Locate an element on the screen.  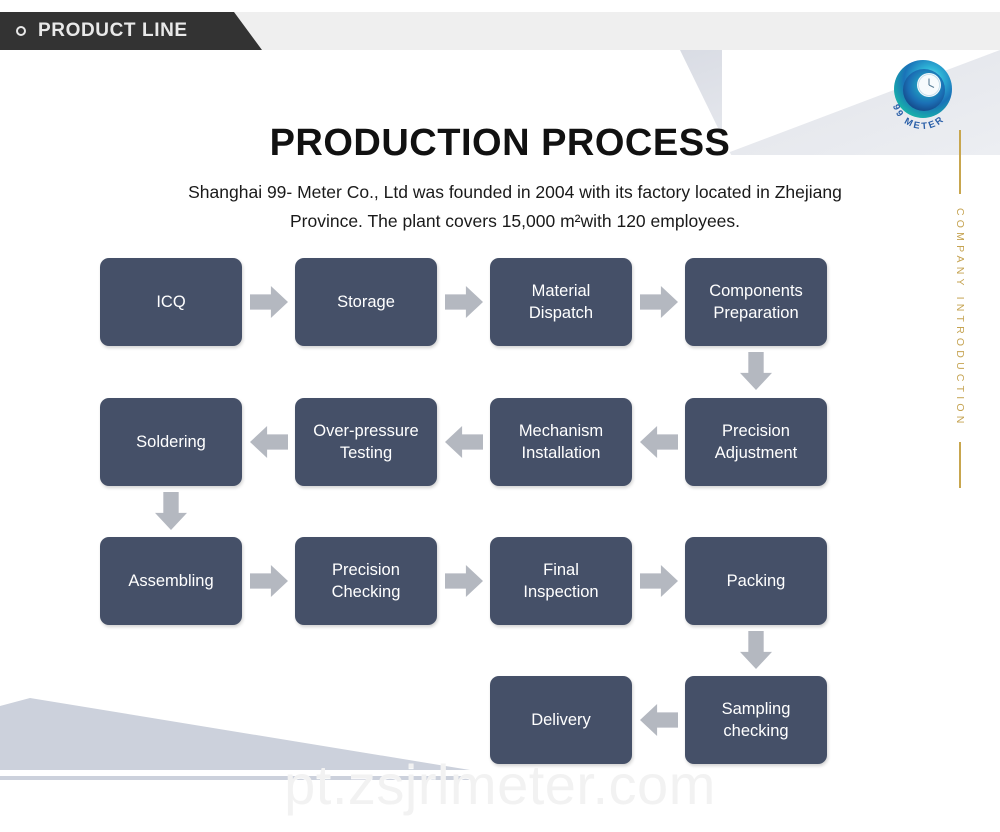
flow-node-icq: ICQ is located at coordinates (171, 302).